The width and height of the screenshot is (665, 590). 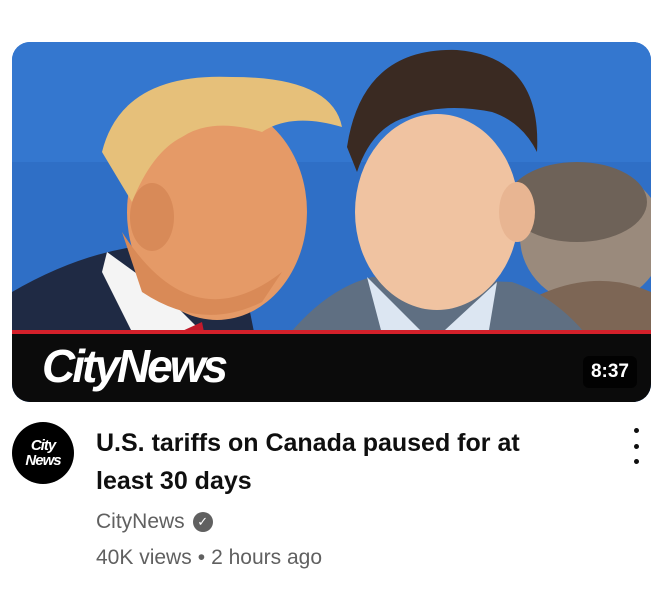 I want to click on video-metadata: 40K views • 2 hours ago, so click(x=209, y=558).